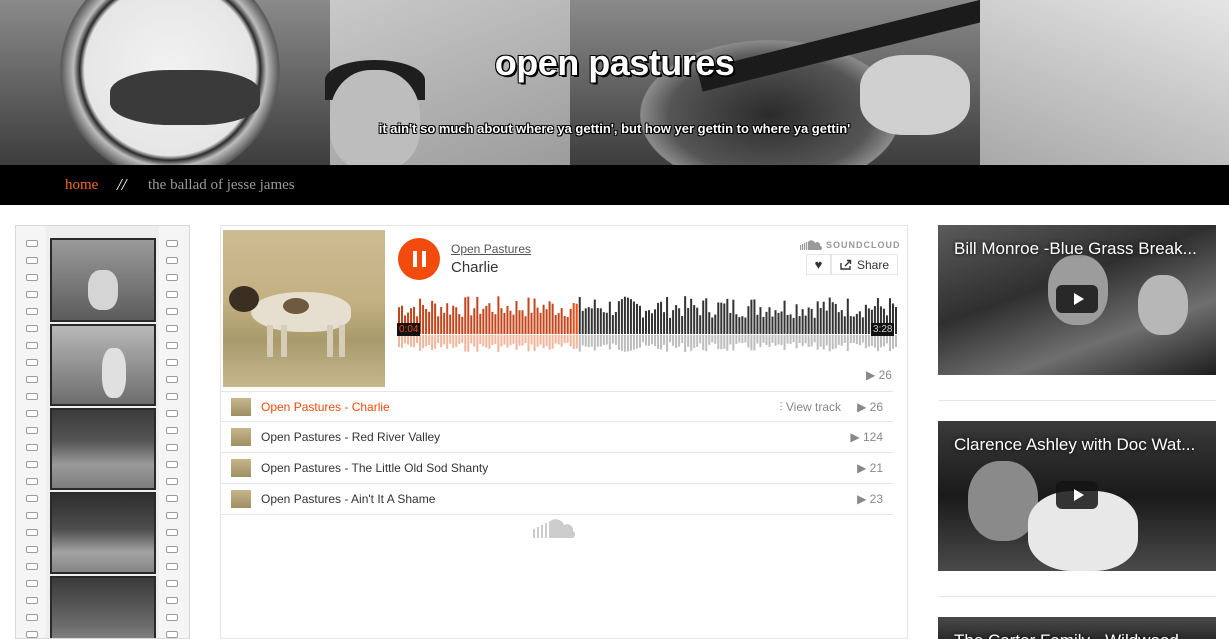  I want to click on track-plays: ▶ 21, so click(870, 468).